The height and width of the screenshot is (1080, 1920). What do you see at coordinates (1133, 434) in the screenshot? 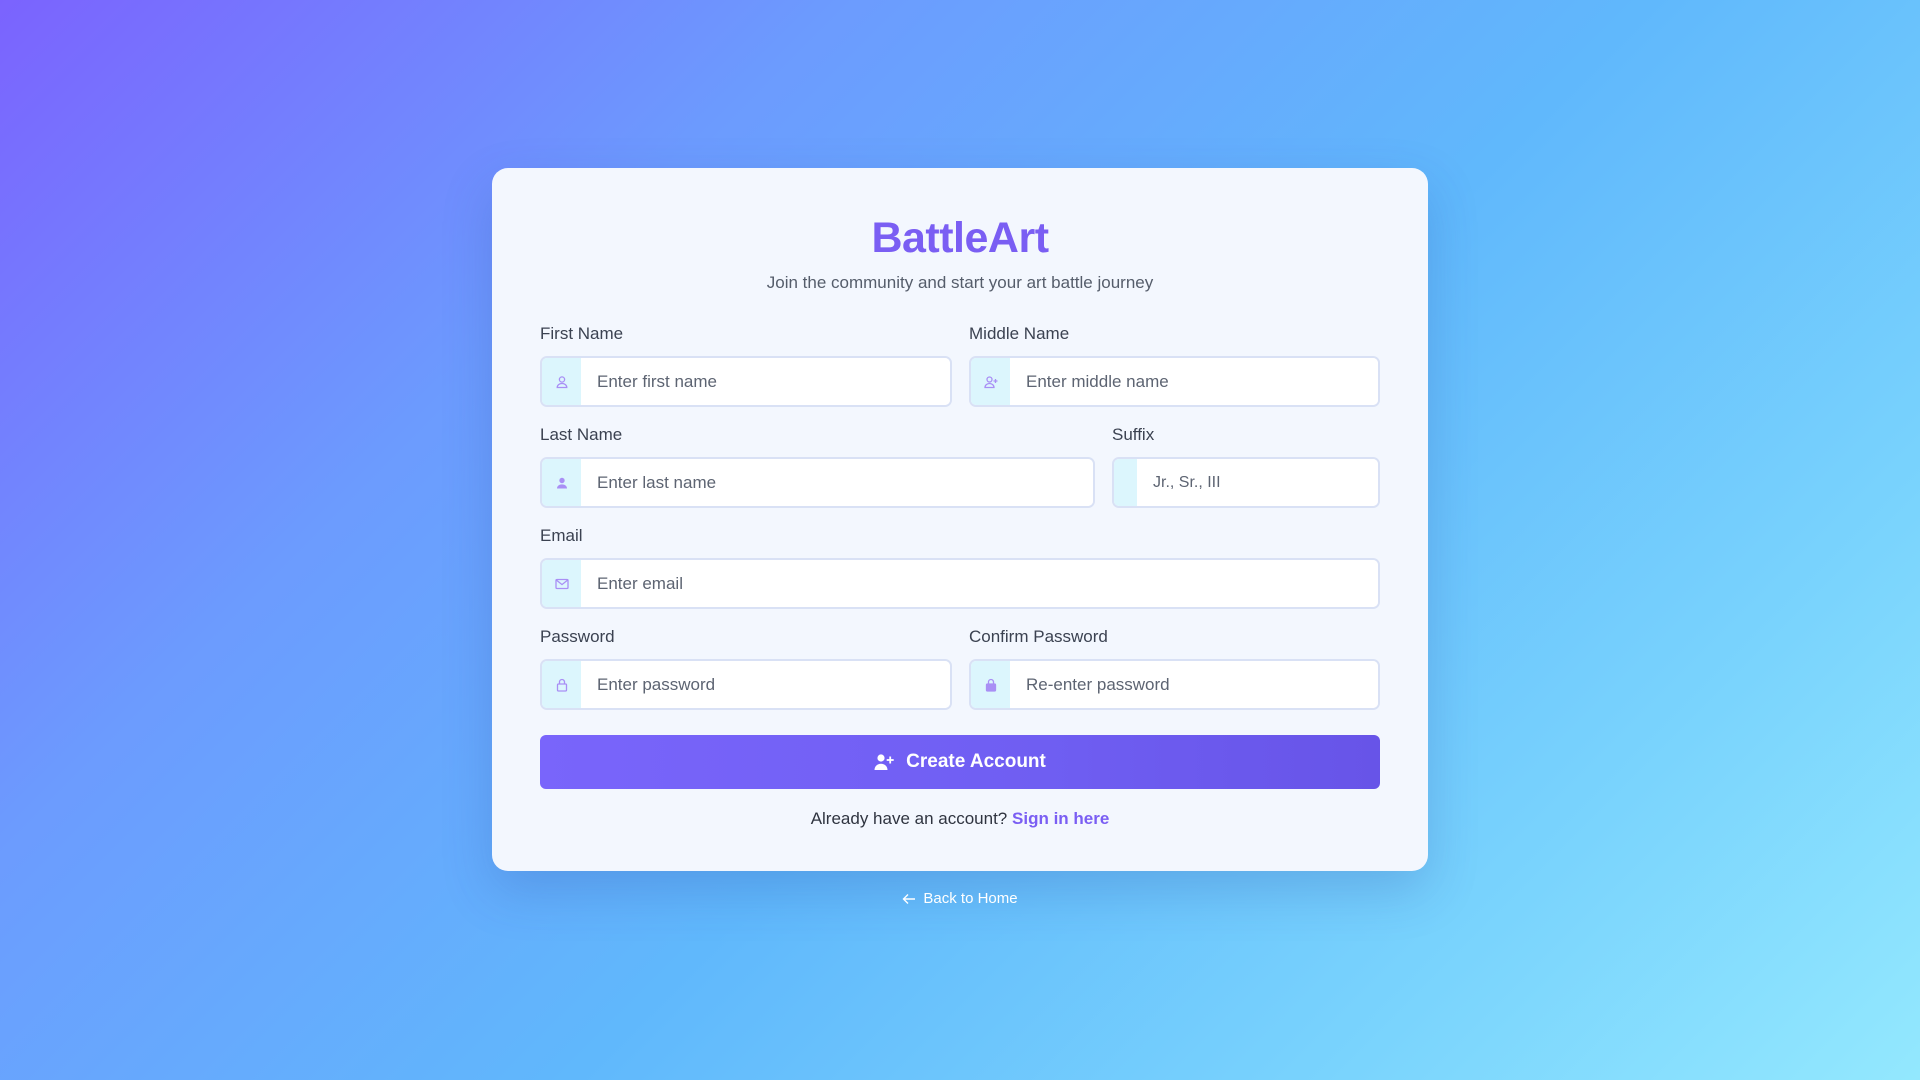
I see `suffix-label: Suffix` at bounding box center [1133, 434].